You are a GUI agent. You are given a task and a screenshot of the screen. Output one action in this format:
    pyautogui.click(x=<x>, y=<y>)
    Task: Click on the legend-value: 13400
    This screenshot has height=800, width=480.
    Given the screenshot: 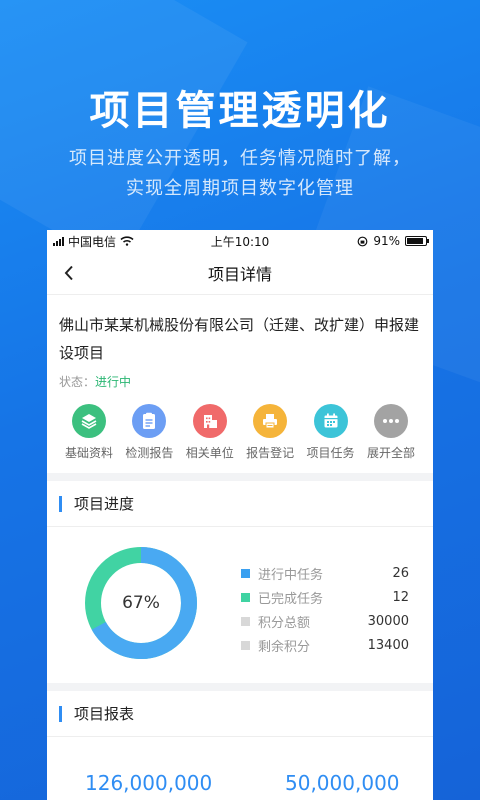 What is the action you would take?
    pyautogui.click(x=388, y=645)
    